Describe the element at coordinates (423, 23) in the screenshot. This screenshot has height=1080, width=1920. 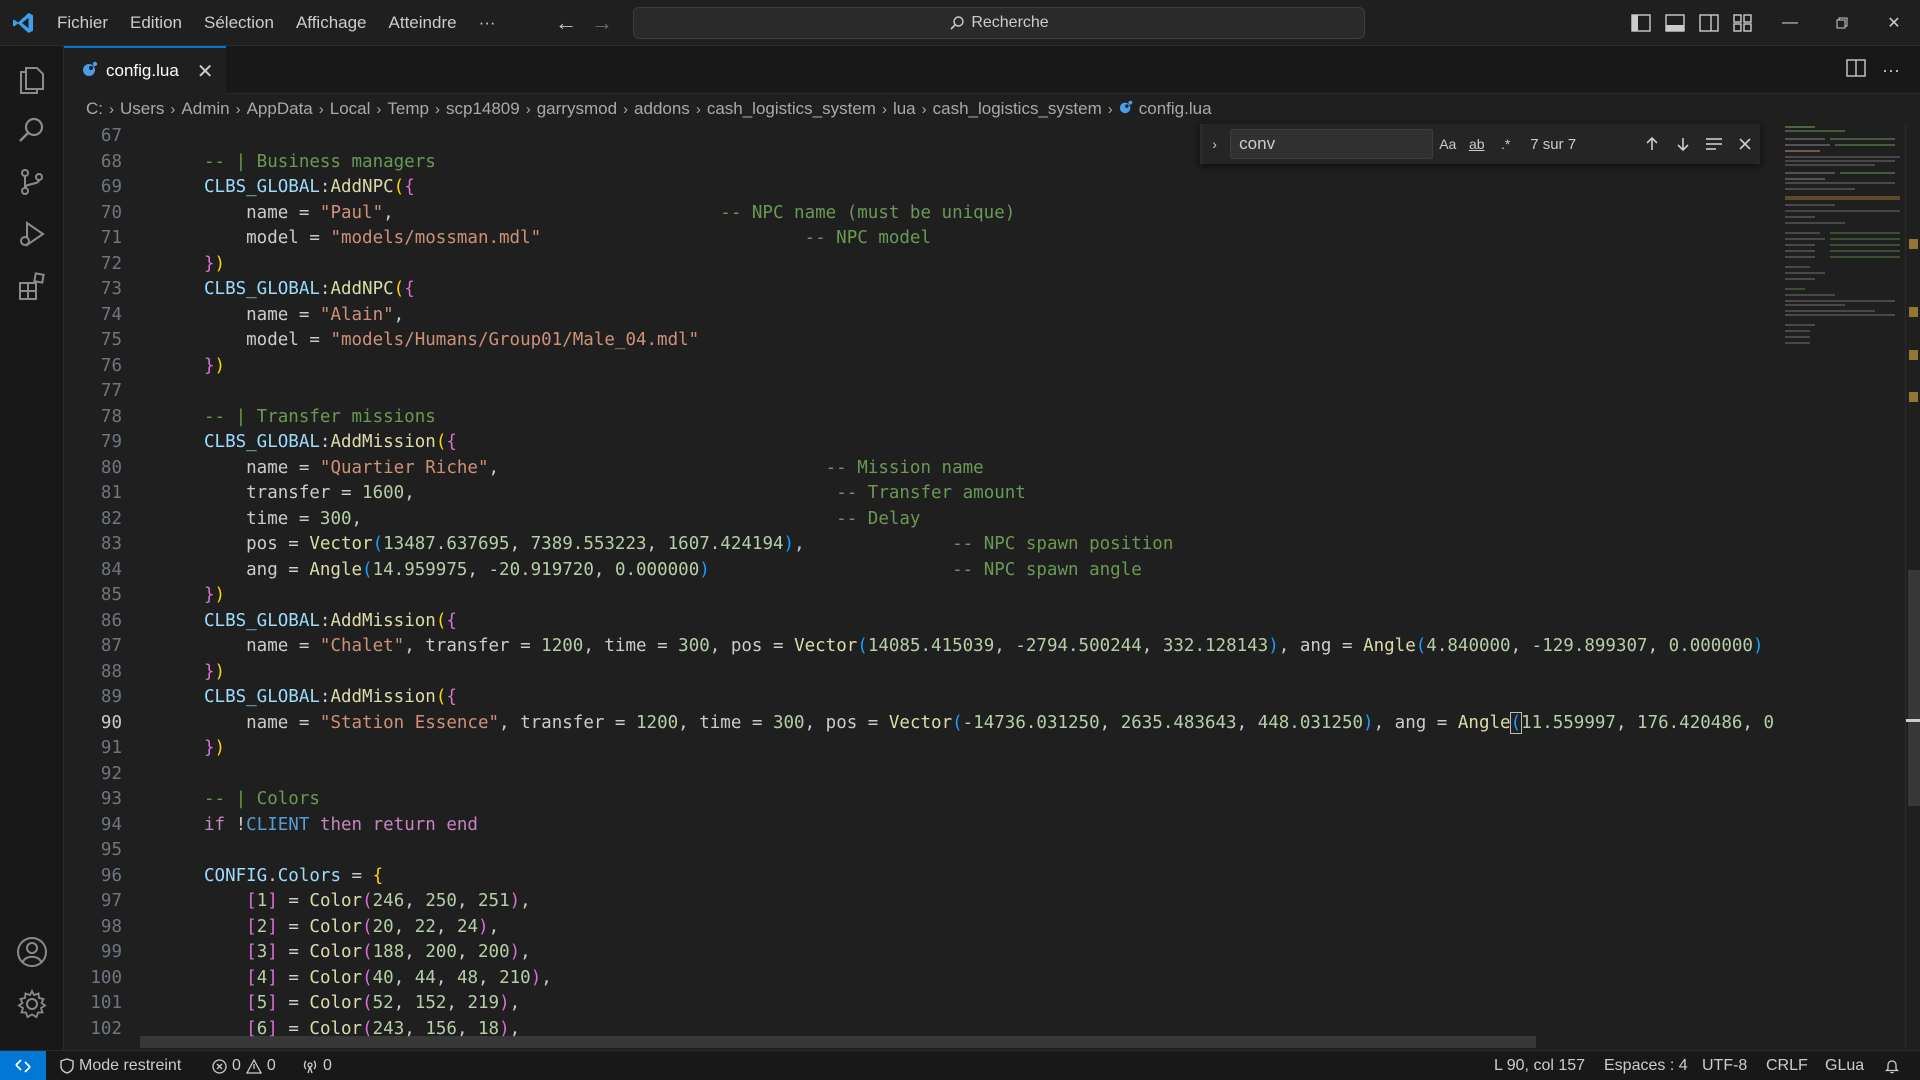
I see `menu-go: Atteindre` at that location.